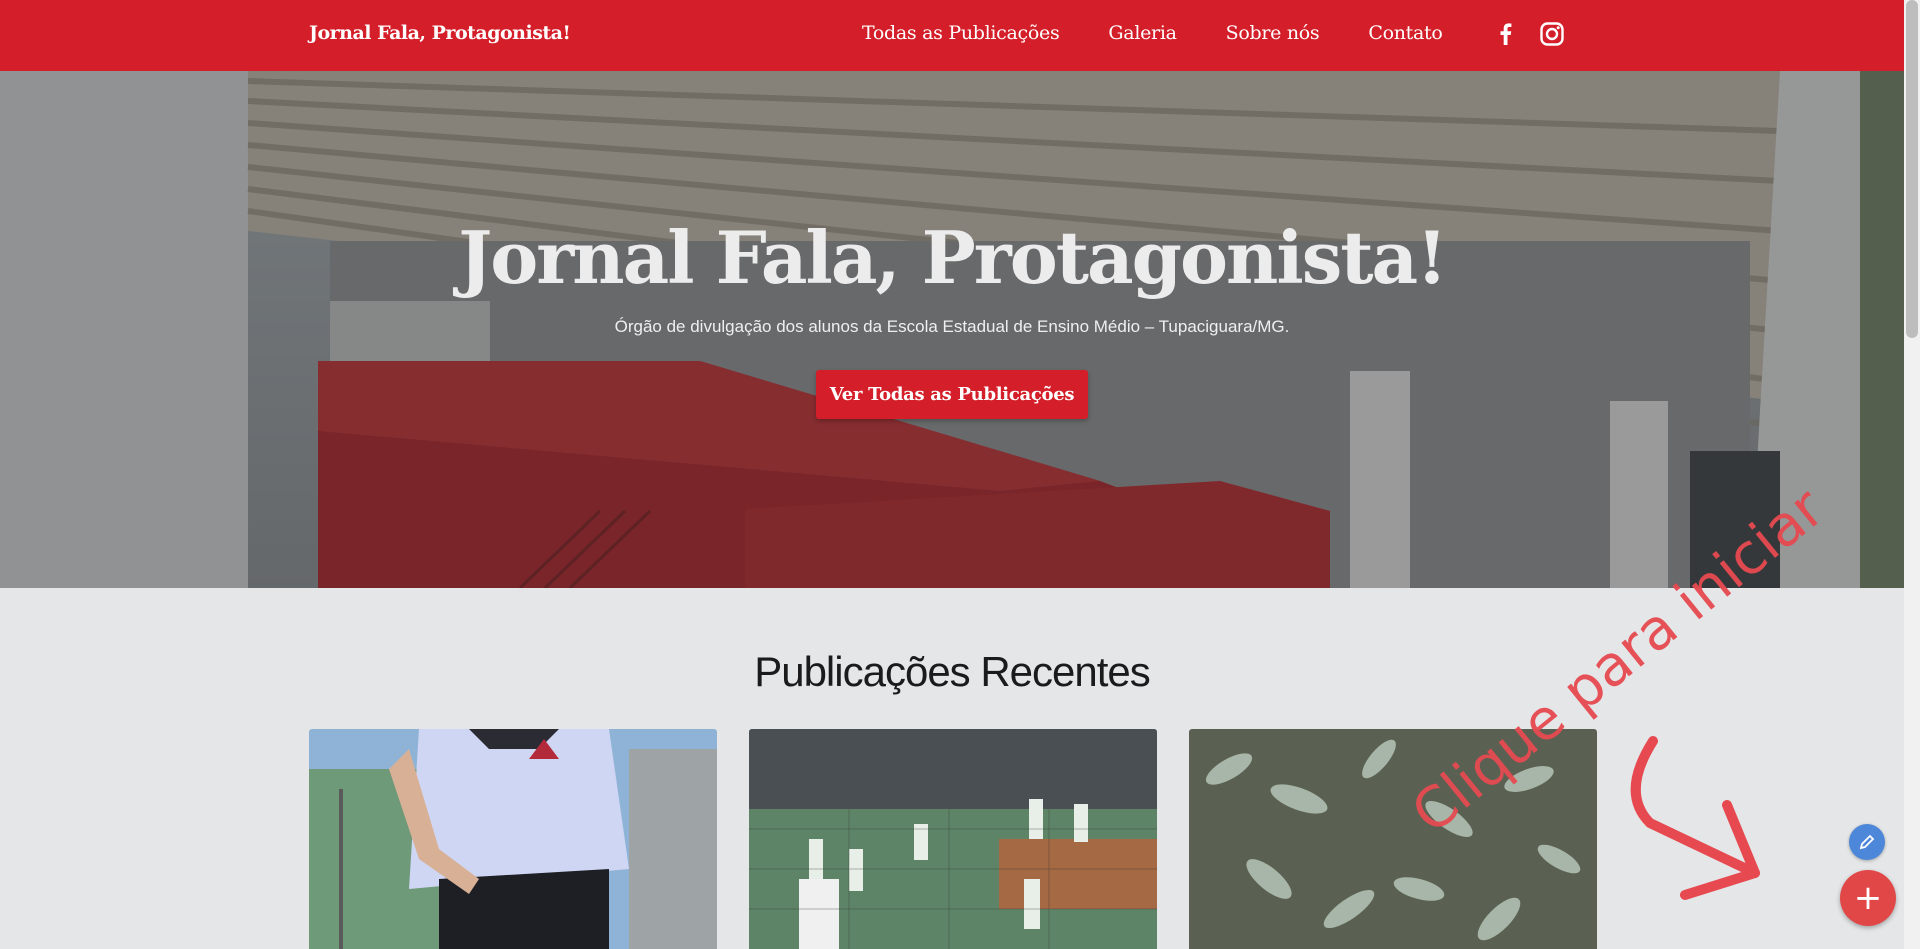  What do you see at coordinates (1405, 33) in the screenshot?
I see `nav-link-contact: Contato` at bounding box center [1405, 33].